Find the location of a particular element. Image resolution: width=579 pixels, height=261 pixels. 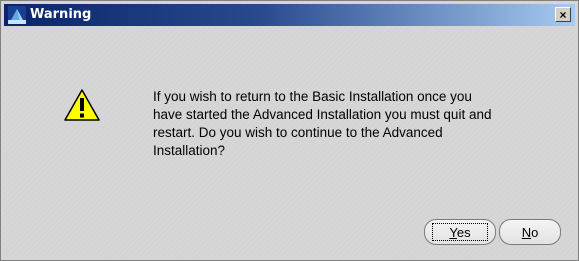

close-button: × is located at coordinates (563, 14).